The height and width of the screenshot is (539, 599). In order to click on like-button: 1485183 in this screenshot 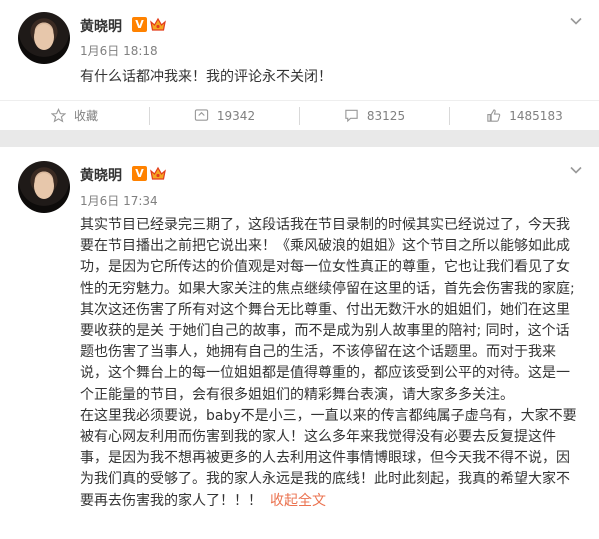, I will do `click(524, 115)`.